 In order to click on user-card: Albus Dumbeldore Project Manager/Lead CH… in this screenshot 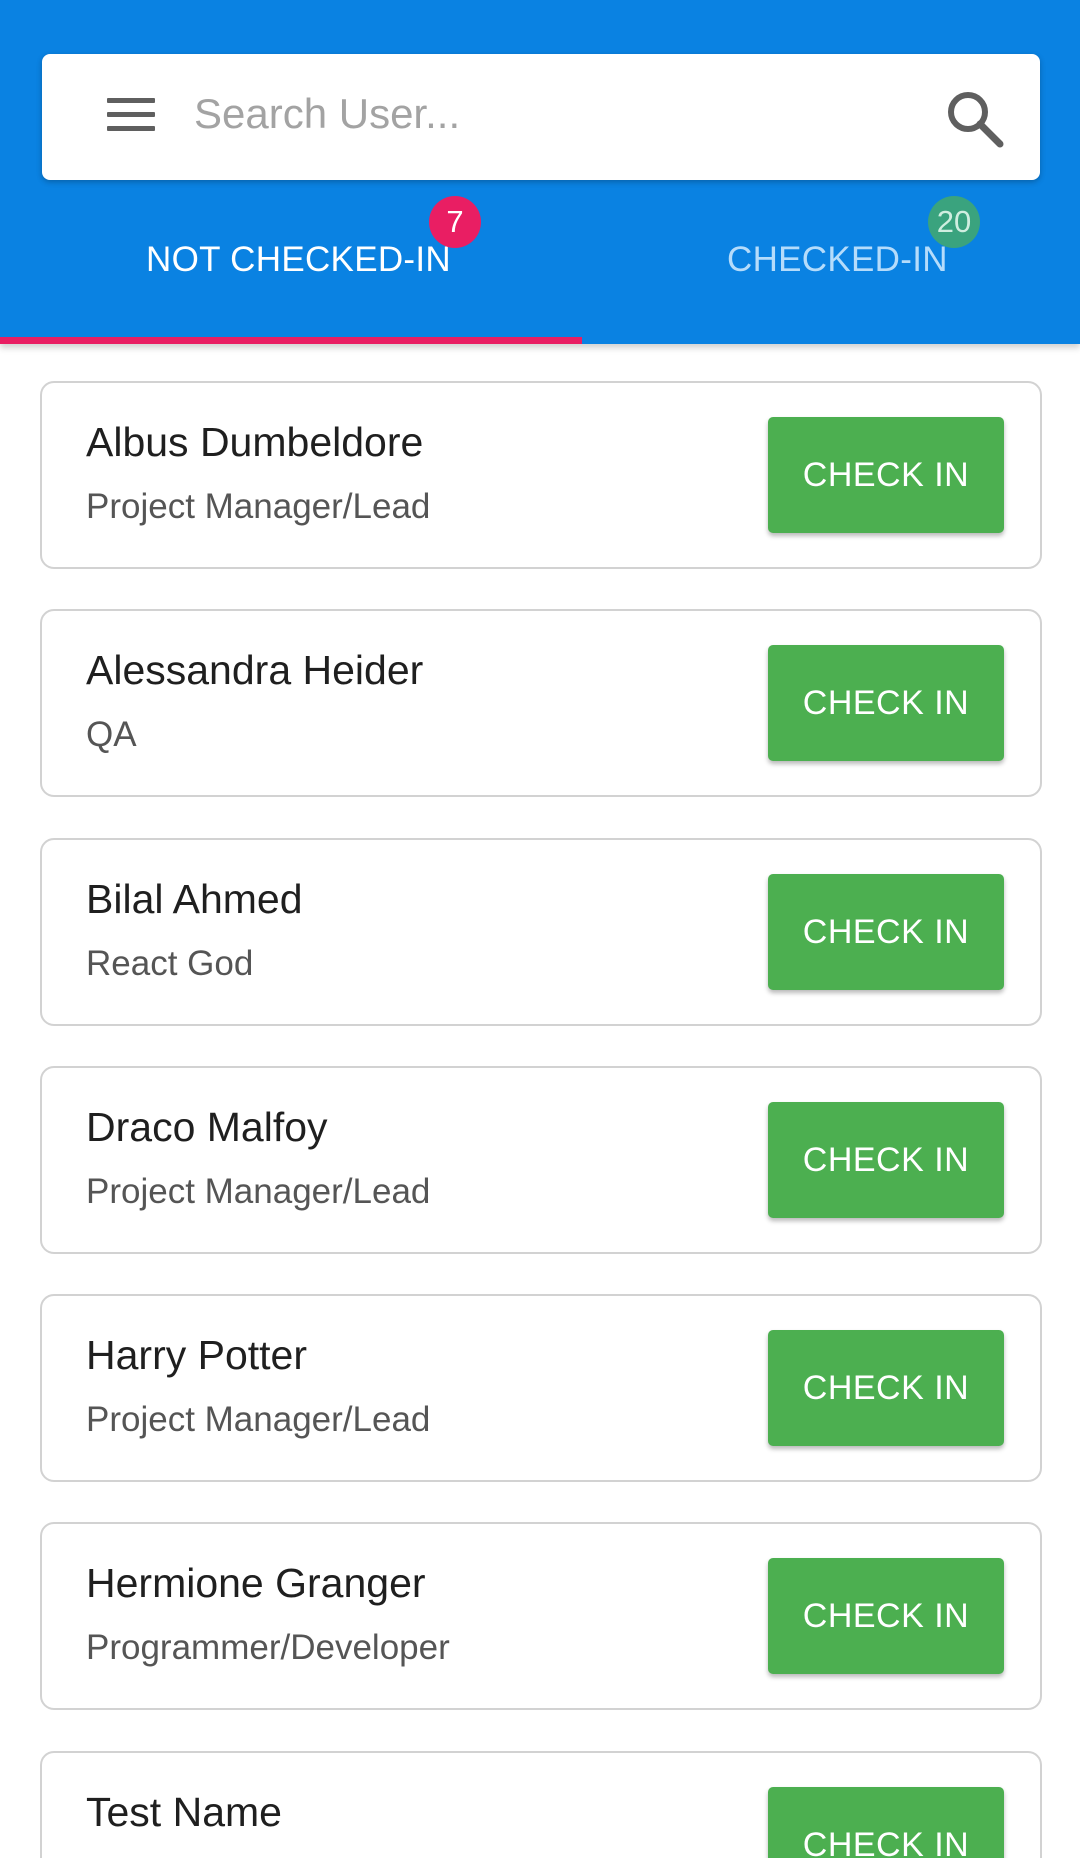, I will do `click(541, 475)`.